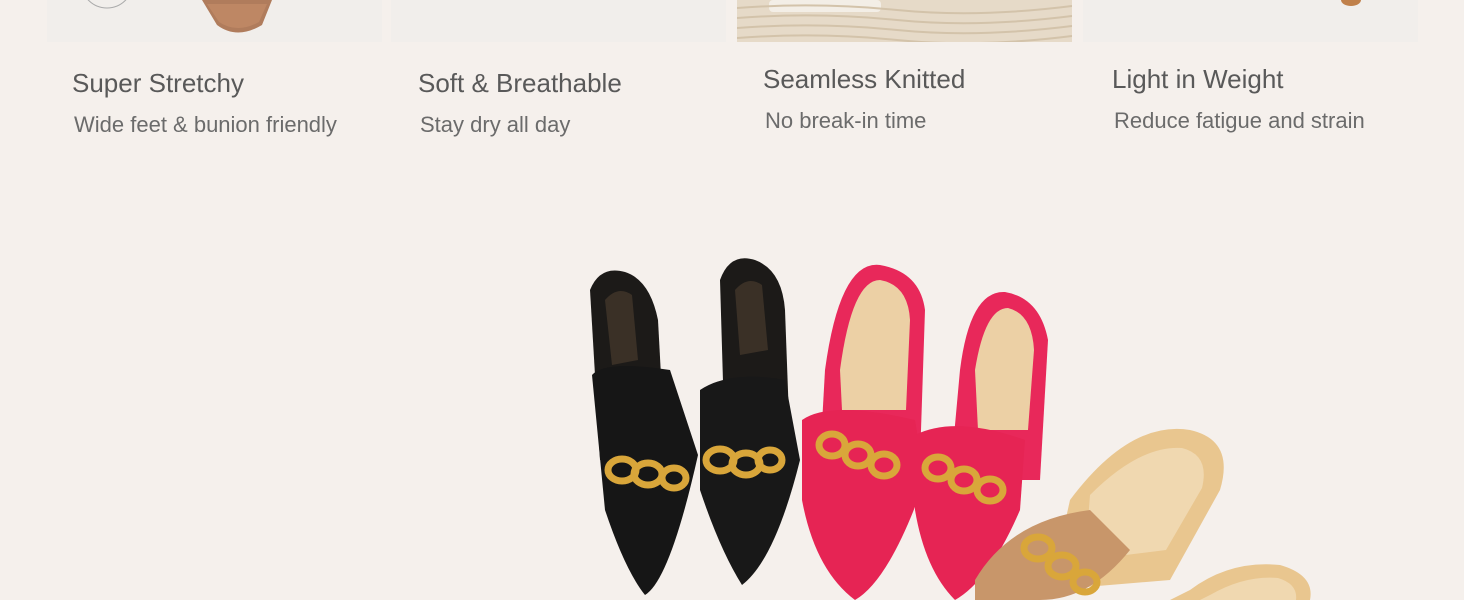 The image size is (1464, 600). Describe the element at coordinates (1239, 120) in the screenshot. I see `feature-subtitle-lightweight: Reduce fatigue and strain` at that location.